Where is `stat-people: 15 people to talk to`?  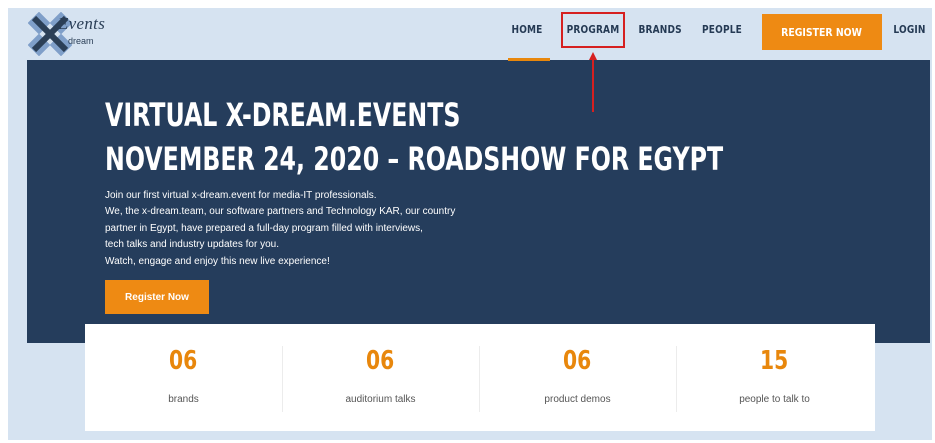
stat-people: 15 people to talk to is located at coordinates (774, 377).